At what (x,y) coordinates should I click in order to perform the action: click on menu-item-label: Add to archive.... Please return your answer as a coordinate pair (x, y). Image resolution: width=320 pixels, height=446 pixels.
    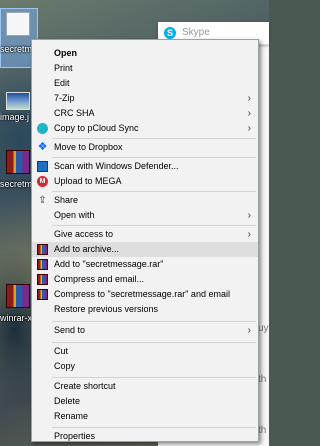
    Looking at the image, I should click on (87, 249).